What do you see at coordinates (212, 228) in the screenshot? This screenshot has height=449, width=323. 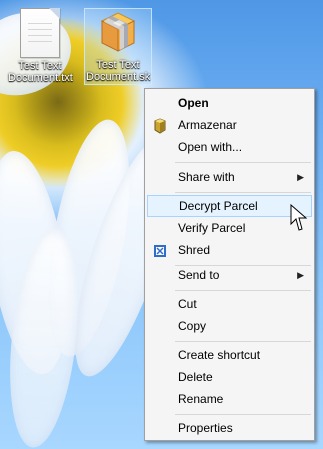 I see `menu-item-label: Verify Parcel` at bounding box center [212, 228].